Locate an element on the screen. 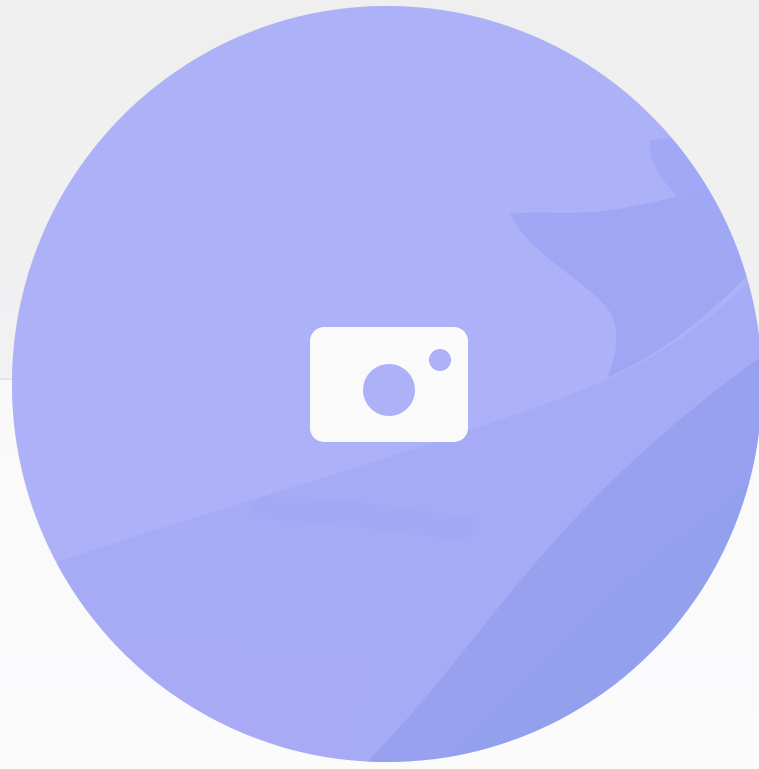 The image size is (759, 769). camera-icon is located at coordinates (389, 384).